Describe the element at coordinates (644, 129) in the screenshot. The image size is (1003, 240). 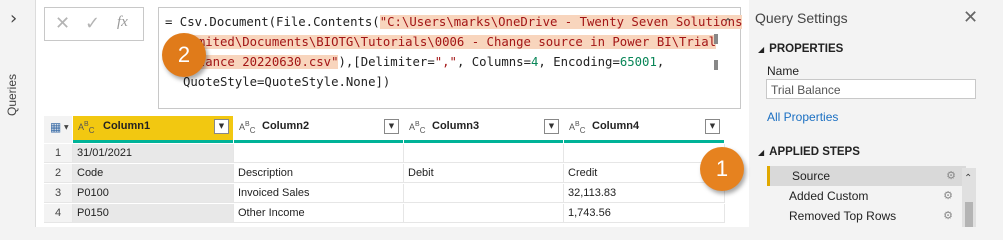
I see `column-header-4: ABC Column4 ▼` at that location.